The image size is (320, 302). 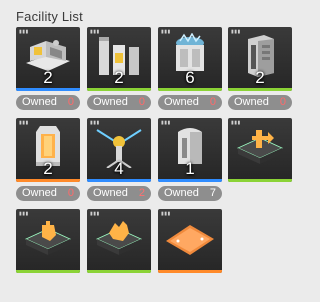 What do you see at coordinates (190, 77) in the screenshot?
I see `facility-count: 6` at bounding box center [190, 77].